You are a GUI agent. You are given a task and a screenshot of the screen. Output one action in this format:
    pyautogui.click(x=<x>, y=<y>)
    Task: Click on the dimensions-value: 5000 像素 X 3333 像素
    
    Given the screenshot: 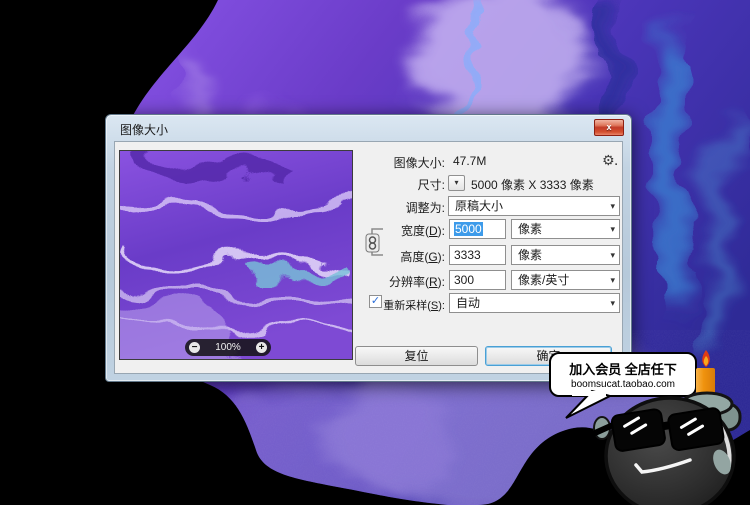 What is the action you would take?
    pyautogui.click(x=532, y=185)
    